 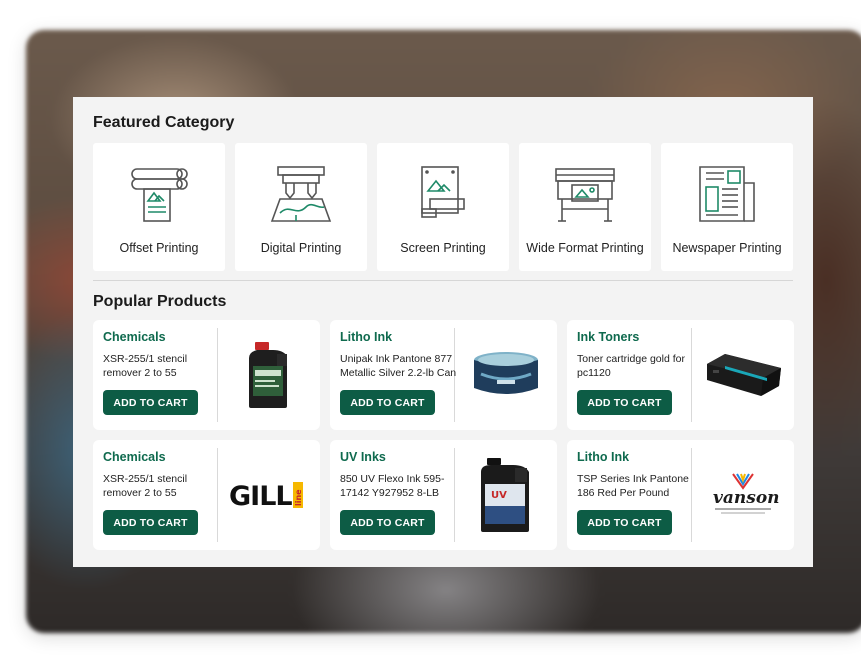 I want to click on toner-cartridge-image, so click(x=743, y=375).